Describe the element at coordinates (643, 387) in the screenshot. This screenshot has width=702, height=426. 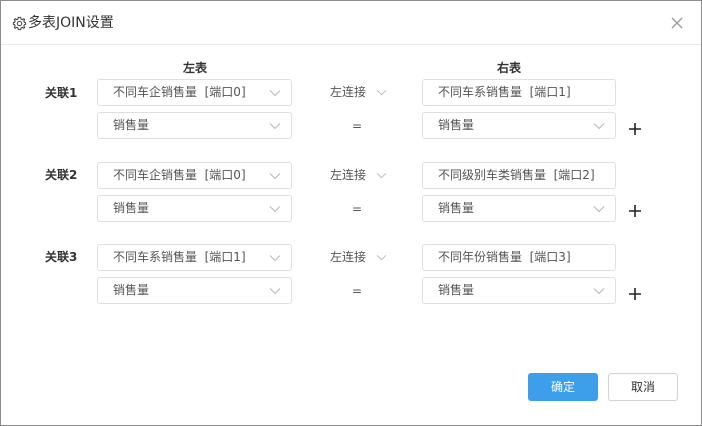
I see `cancel-button: 取消` at that location.